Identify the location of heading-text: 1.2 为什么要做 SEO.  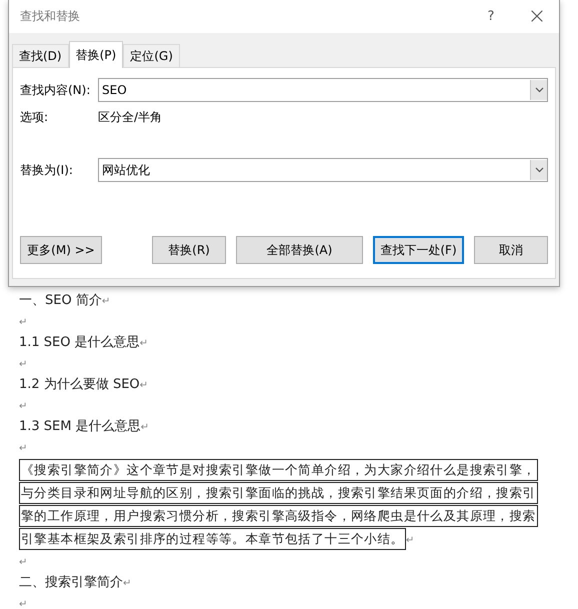
(79, 384).